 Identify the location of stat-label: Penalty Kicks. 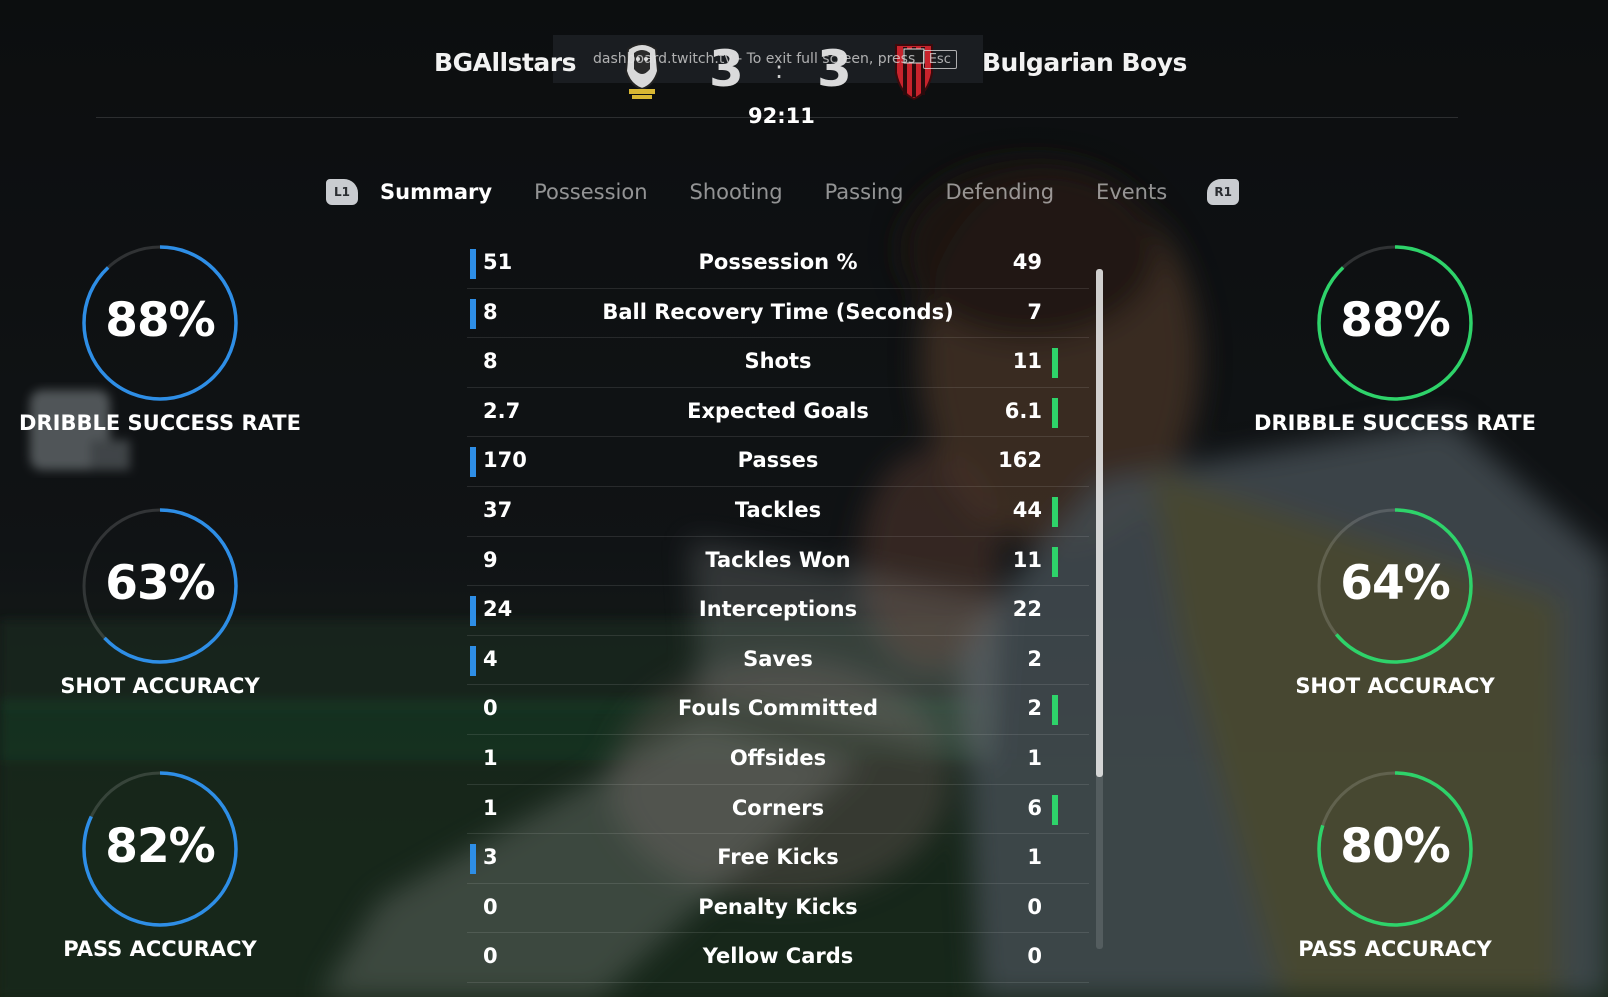
(778, 906).